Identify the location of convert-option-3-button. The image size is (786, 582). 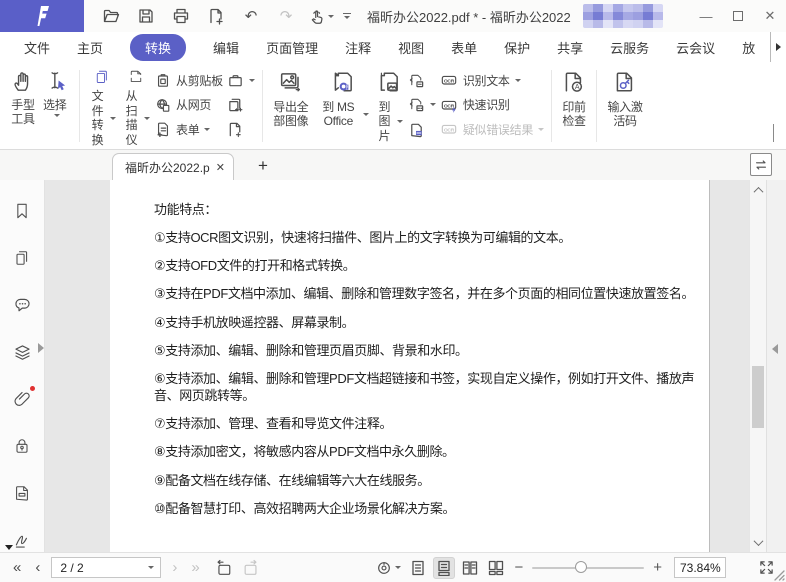
(422, 129).